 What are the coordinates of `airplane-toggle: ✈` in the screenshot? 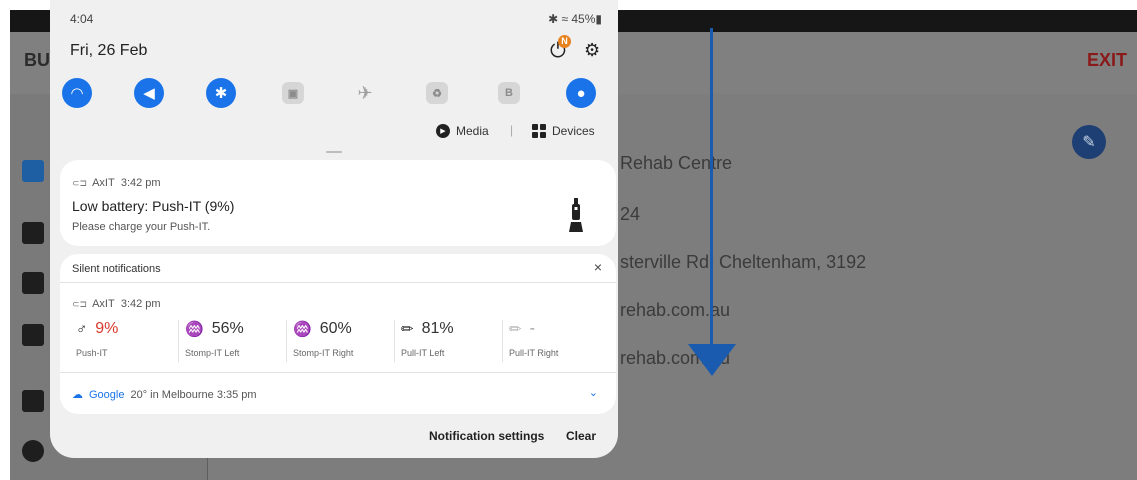 It's located at (365, 93).